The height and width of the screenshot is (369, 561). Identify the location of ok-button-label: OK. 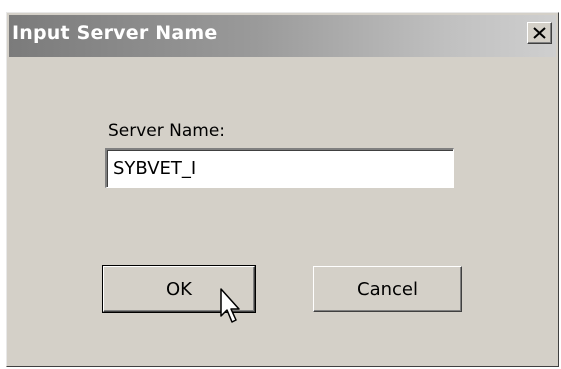
(179, 289).